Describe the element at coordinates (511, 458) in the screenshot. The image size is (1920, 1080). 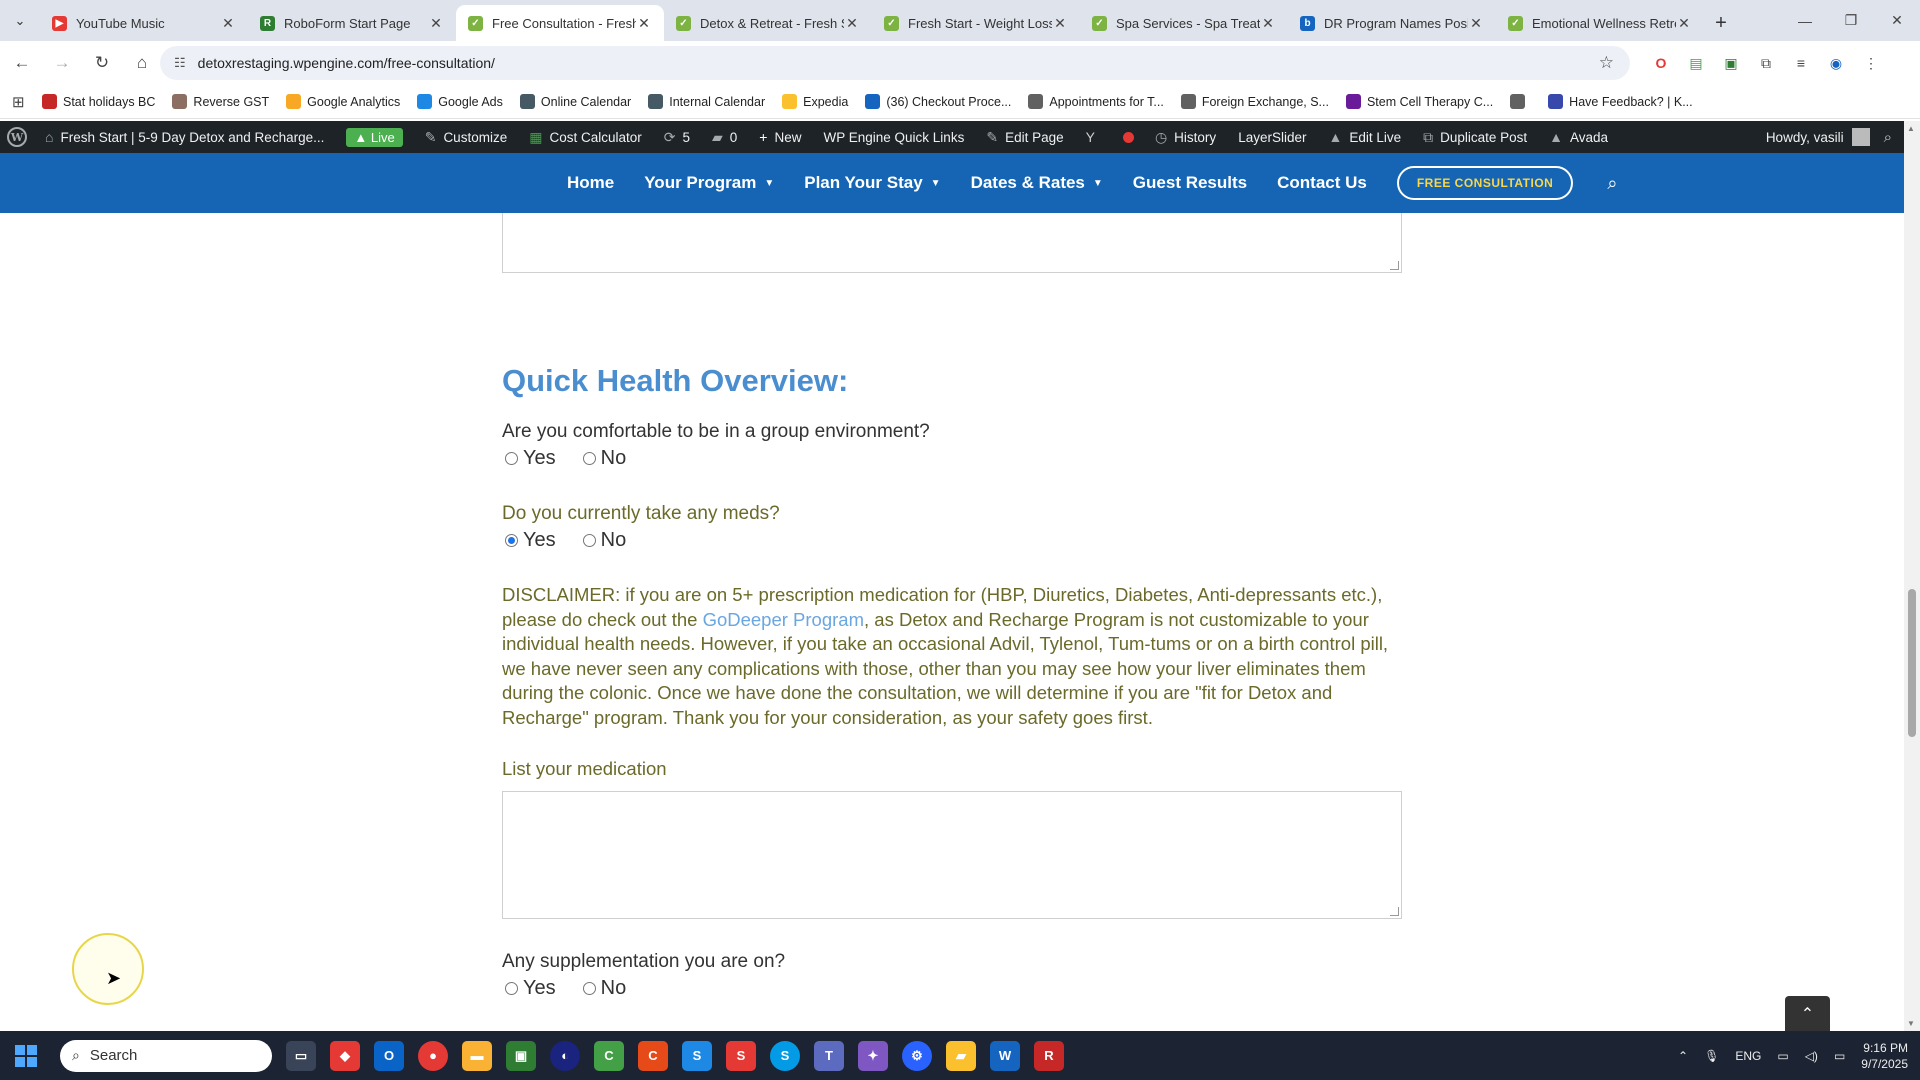
I see `group-yes-radio` at that location.